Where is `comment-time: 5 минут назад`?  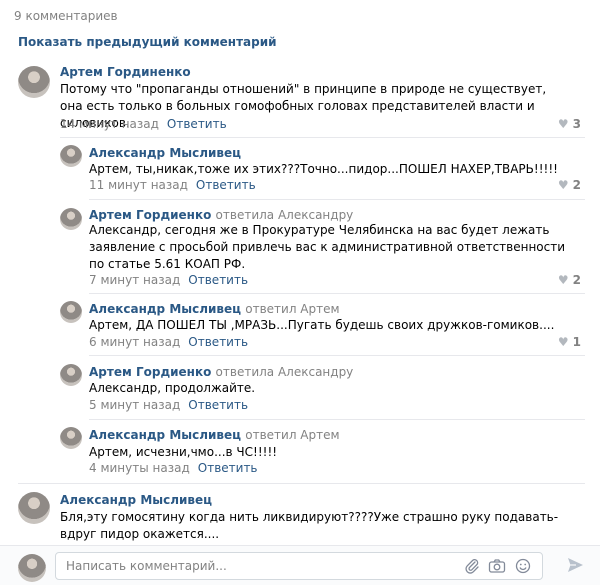
comment-time: 5 минут назад is located at coordinates (134, 405).